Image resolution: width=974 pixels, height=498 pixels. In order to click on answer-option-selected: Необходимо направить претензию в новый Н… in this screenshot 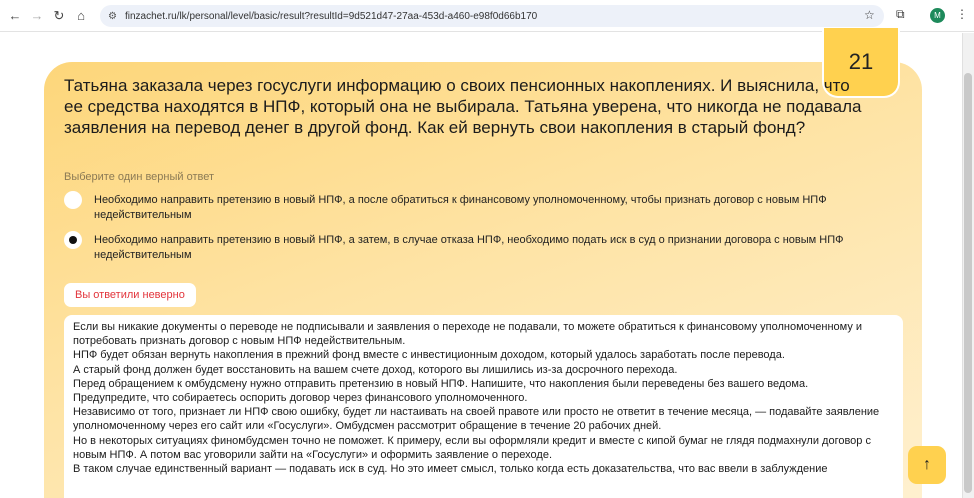, I will do `click(479, 247)`.